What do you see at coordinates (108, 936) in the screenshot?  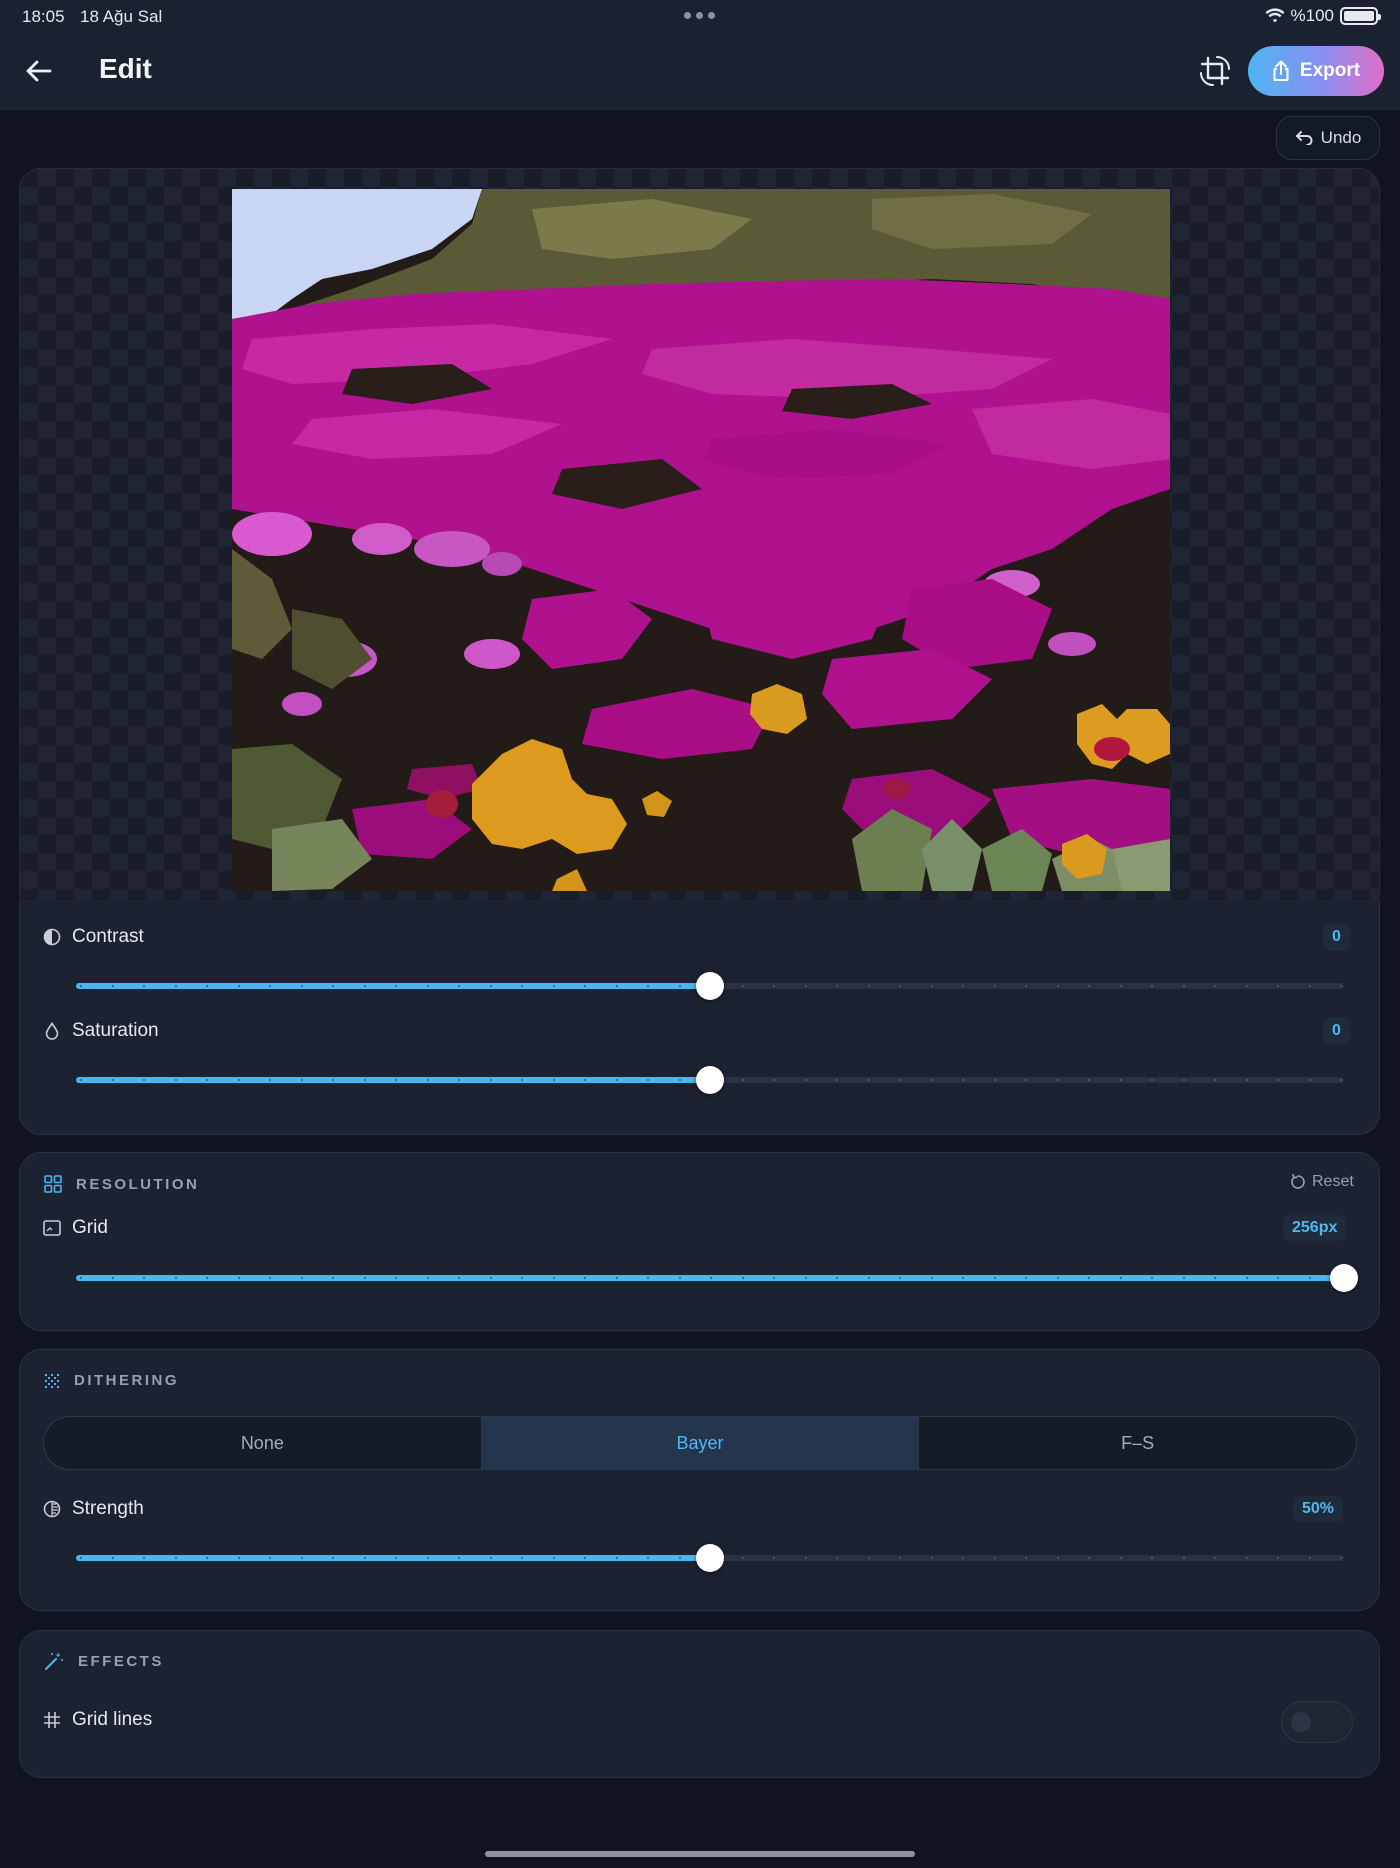 I see `contrast-label: Contrast` at bounding box center [108, 936].